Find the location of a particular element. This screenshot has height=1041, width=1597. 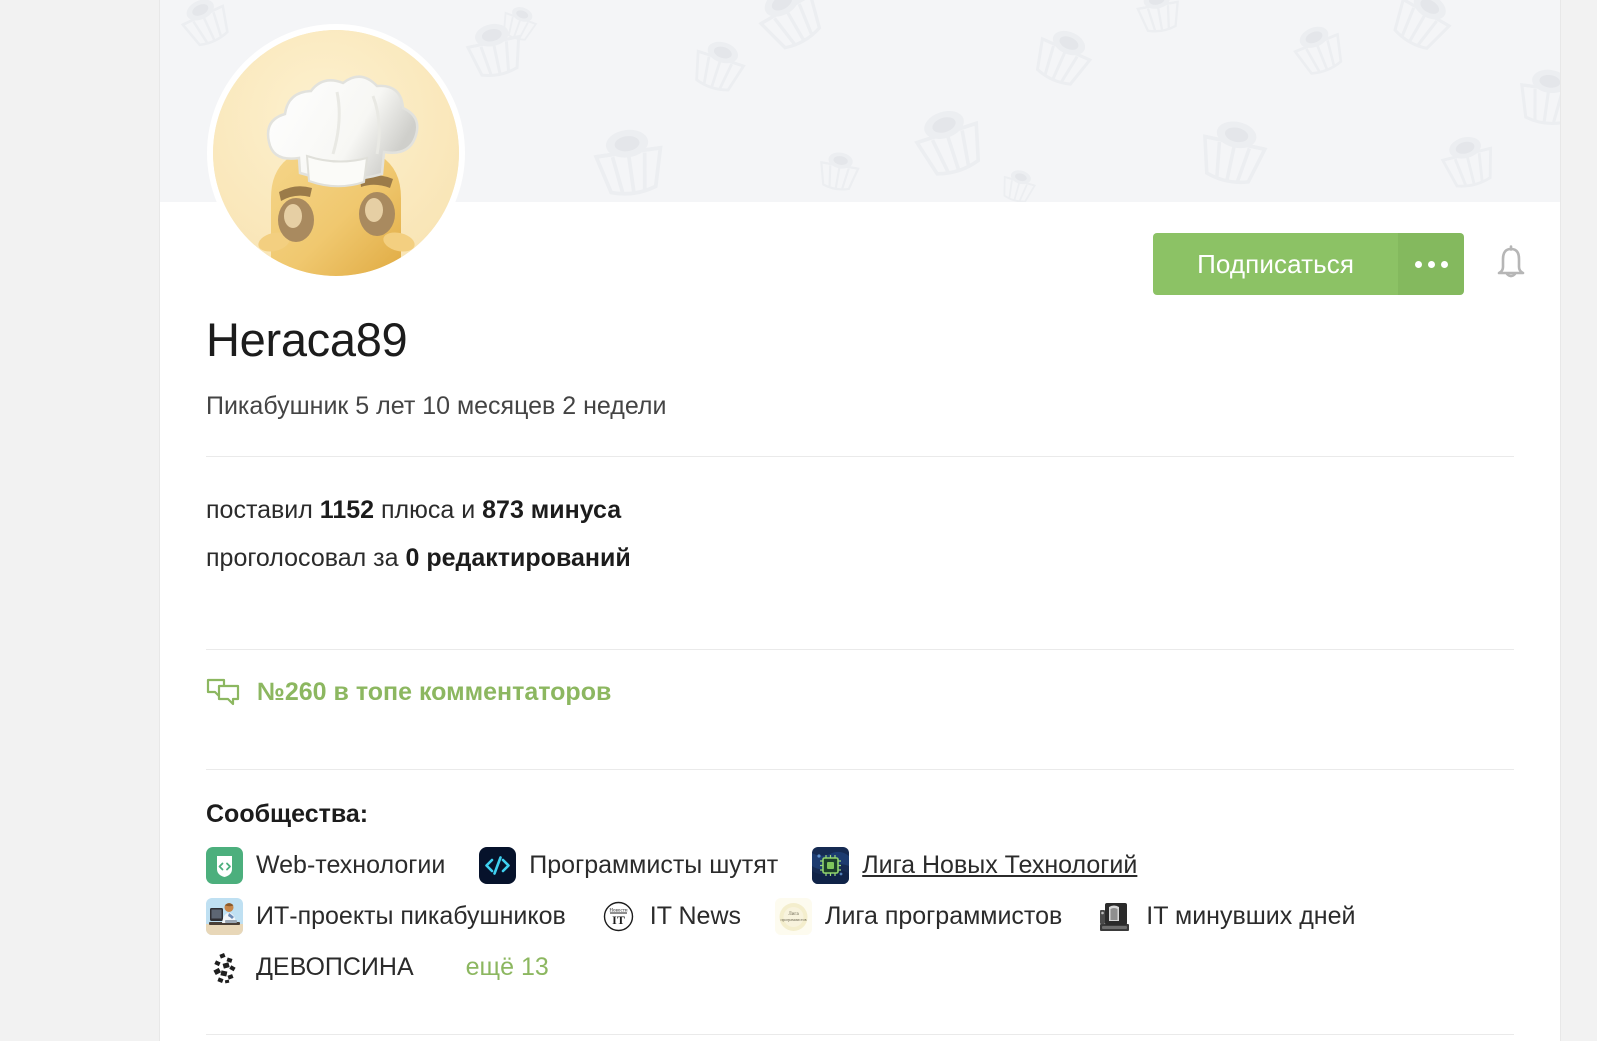

stat-line-votes: поставил 1152 плюса и 873 минуса is located at coordinates (860, 511).